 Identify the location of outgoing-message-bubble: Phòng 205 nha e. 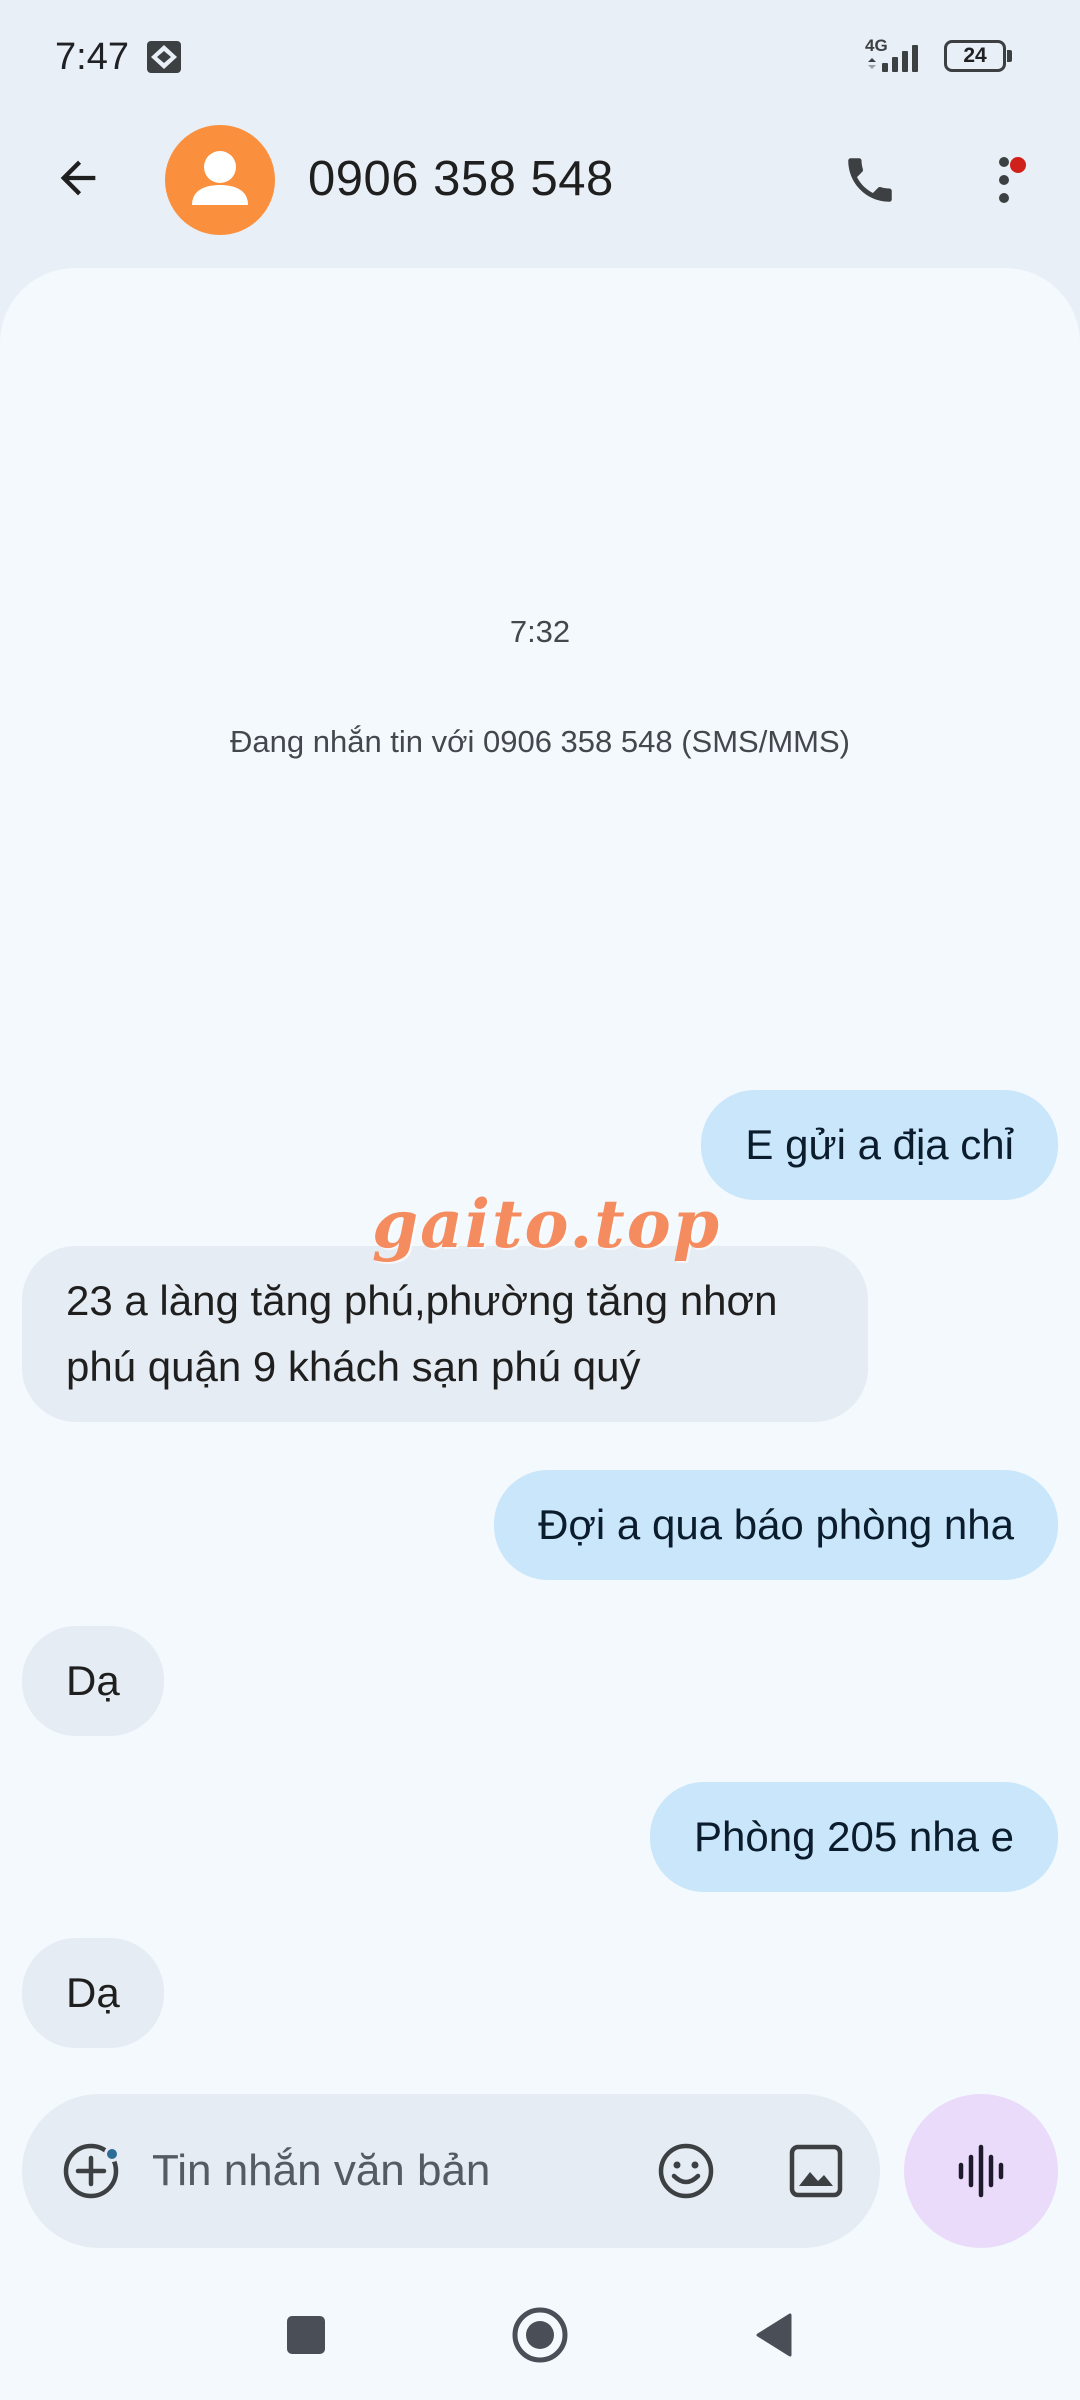
(854, 1837).